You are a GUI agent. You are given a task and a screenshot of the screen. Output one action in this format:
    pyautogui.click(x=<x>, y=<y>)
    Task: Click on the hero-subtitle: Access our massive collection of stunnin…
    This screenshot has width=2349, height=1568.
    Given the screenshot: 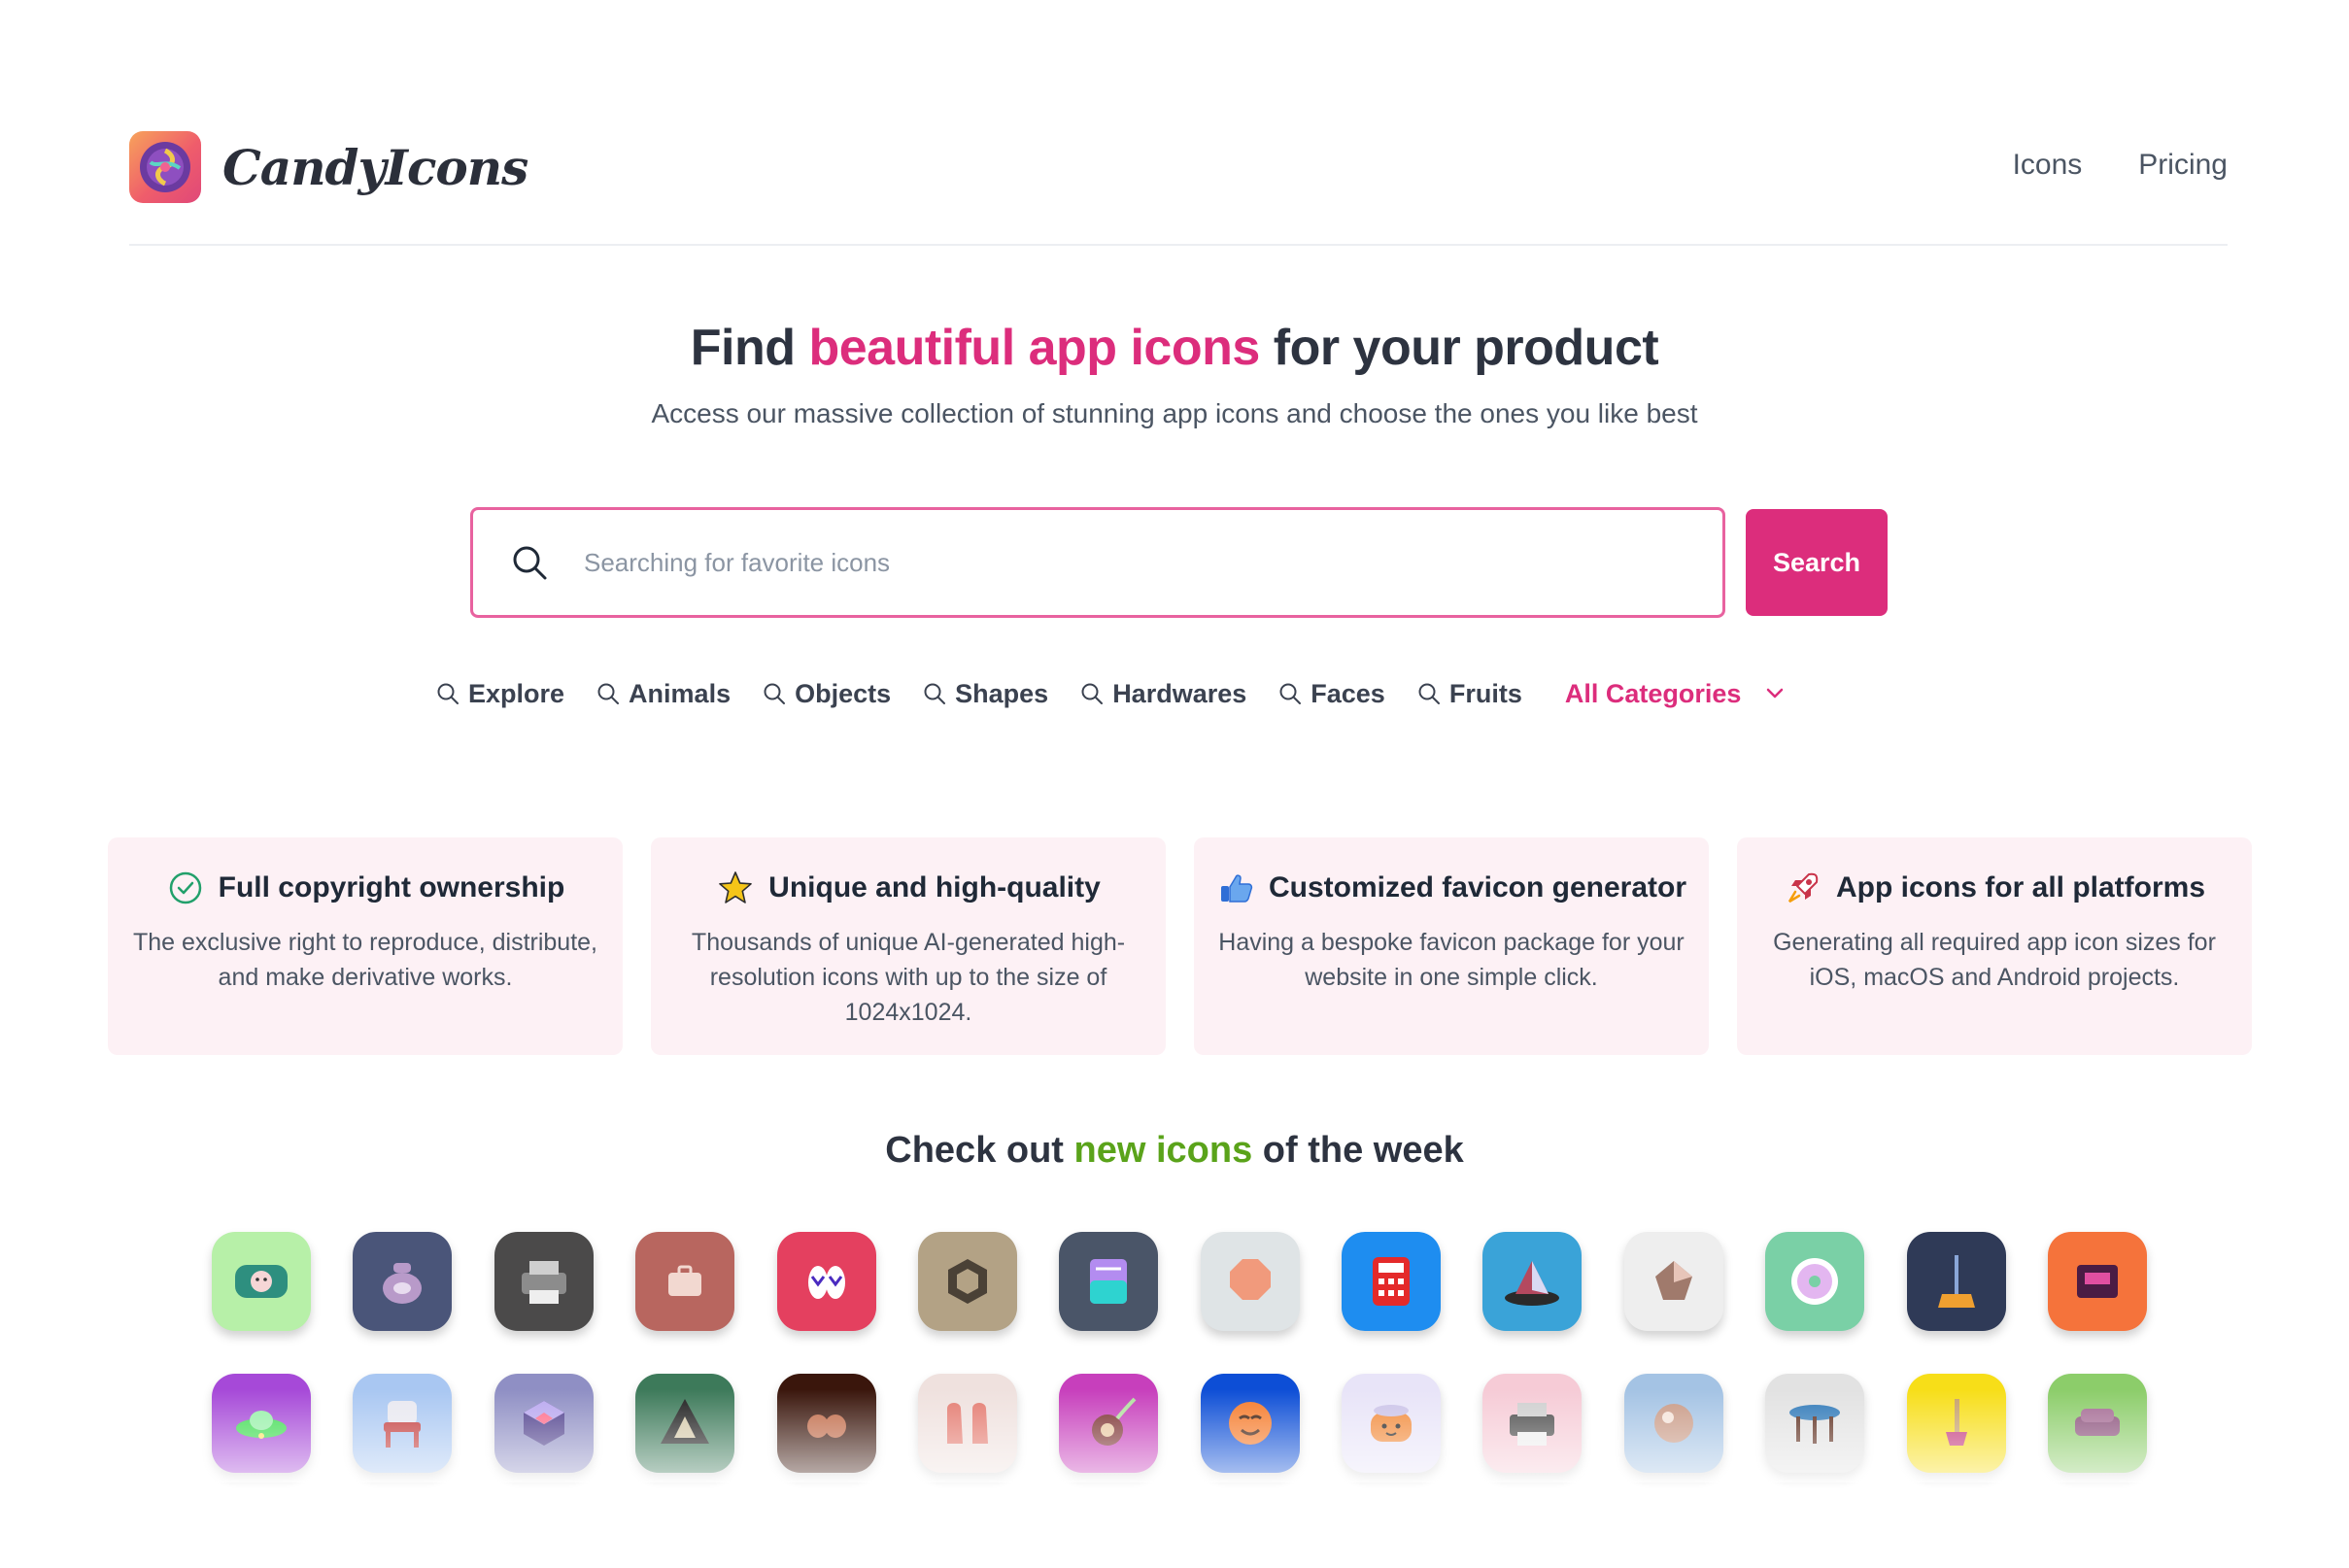 What is the action you would take?
    pyautogui.click(x=1175, y=413)
    